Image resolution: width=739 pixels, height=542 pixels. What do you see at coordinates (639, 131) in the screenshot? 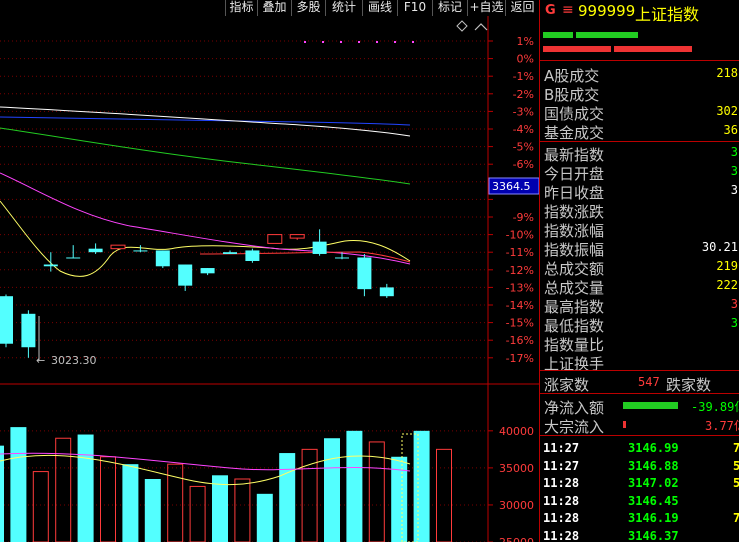
I see `quote-row: 基金成交 36` at bounding box center [639, 131].